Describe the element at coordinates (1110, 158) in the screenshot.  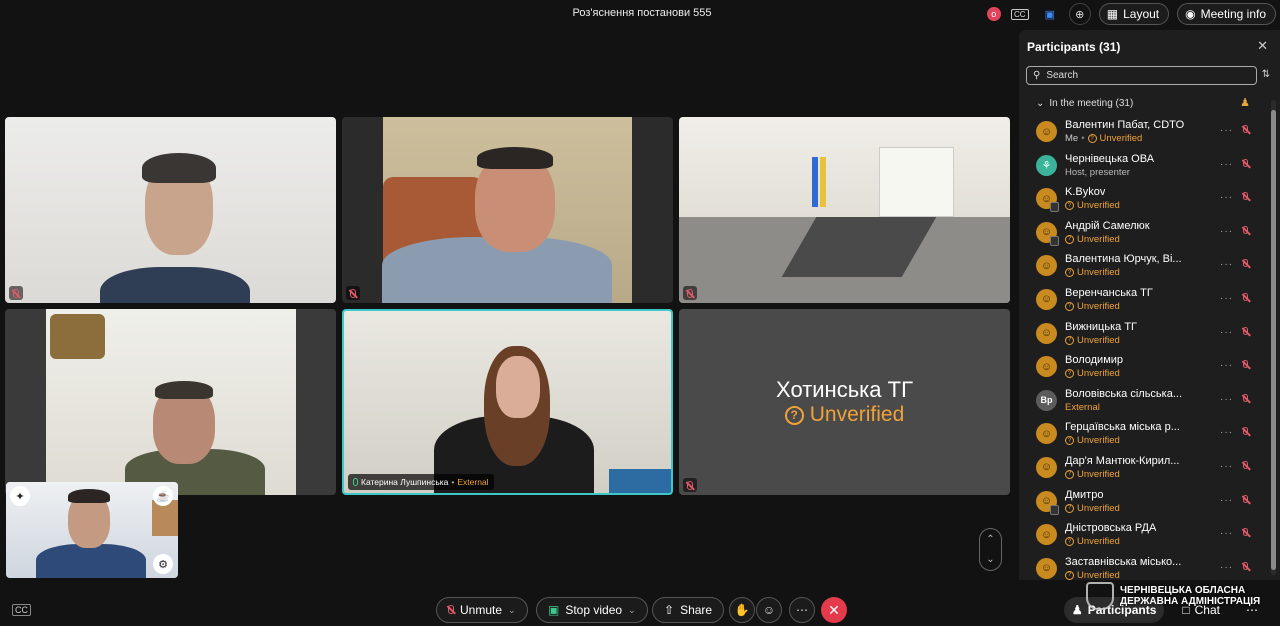
I see `participant-name: Чернівецька ОВА` at that location.